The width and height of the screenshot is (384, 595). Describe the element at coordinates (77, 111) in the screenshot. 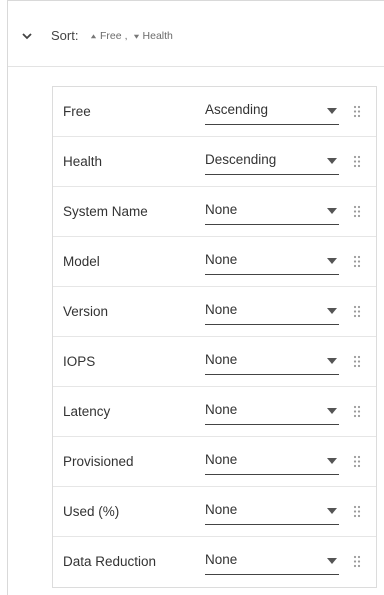

I see `sort-row-label: Free` at that location.